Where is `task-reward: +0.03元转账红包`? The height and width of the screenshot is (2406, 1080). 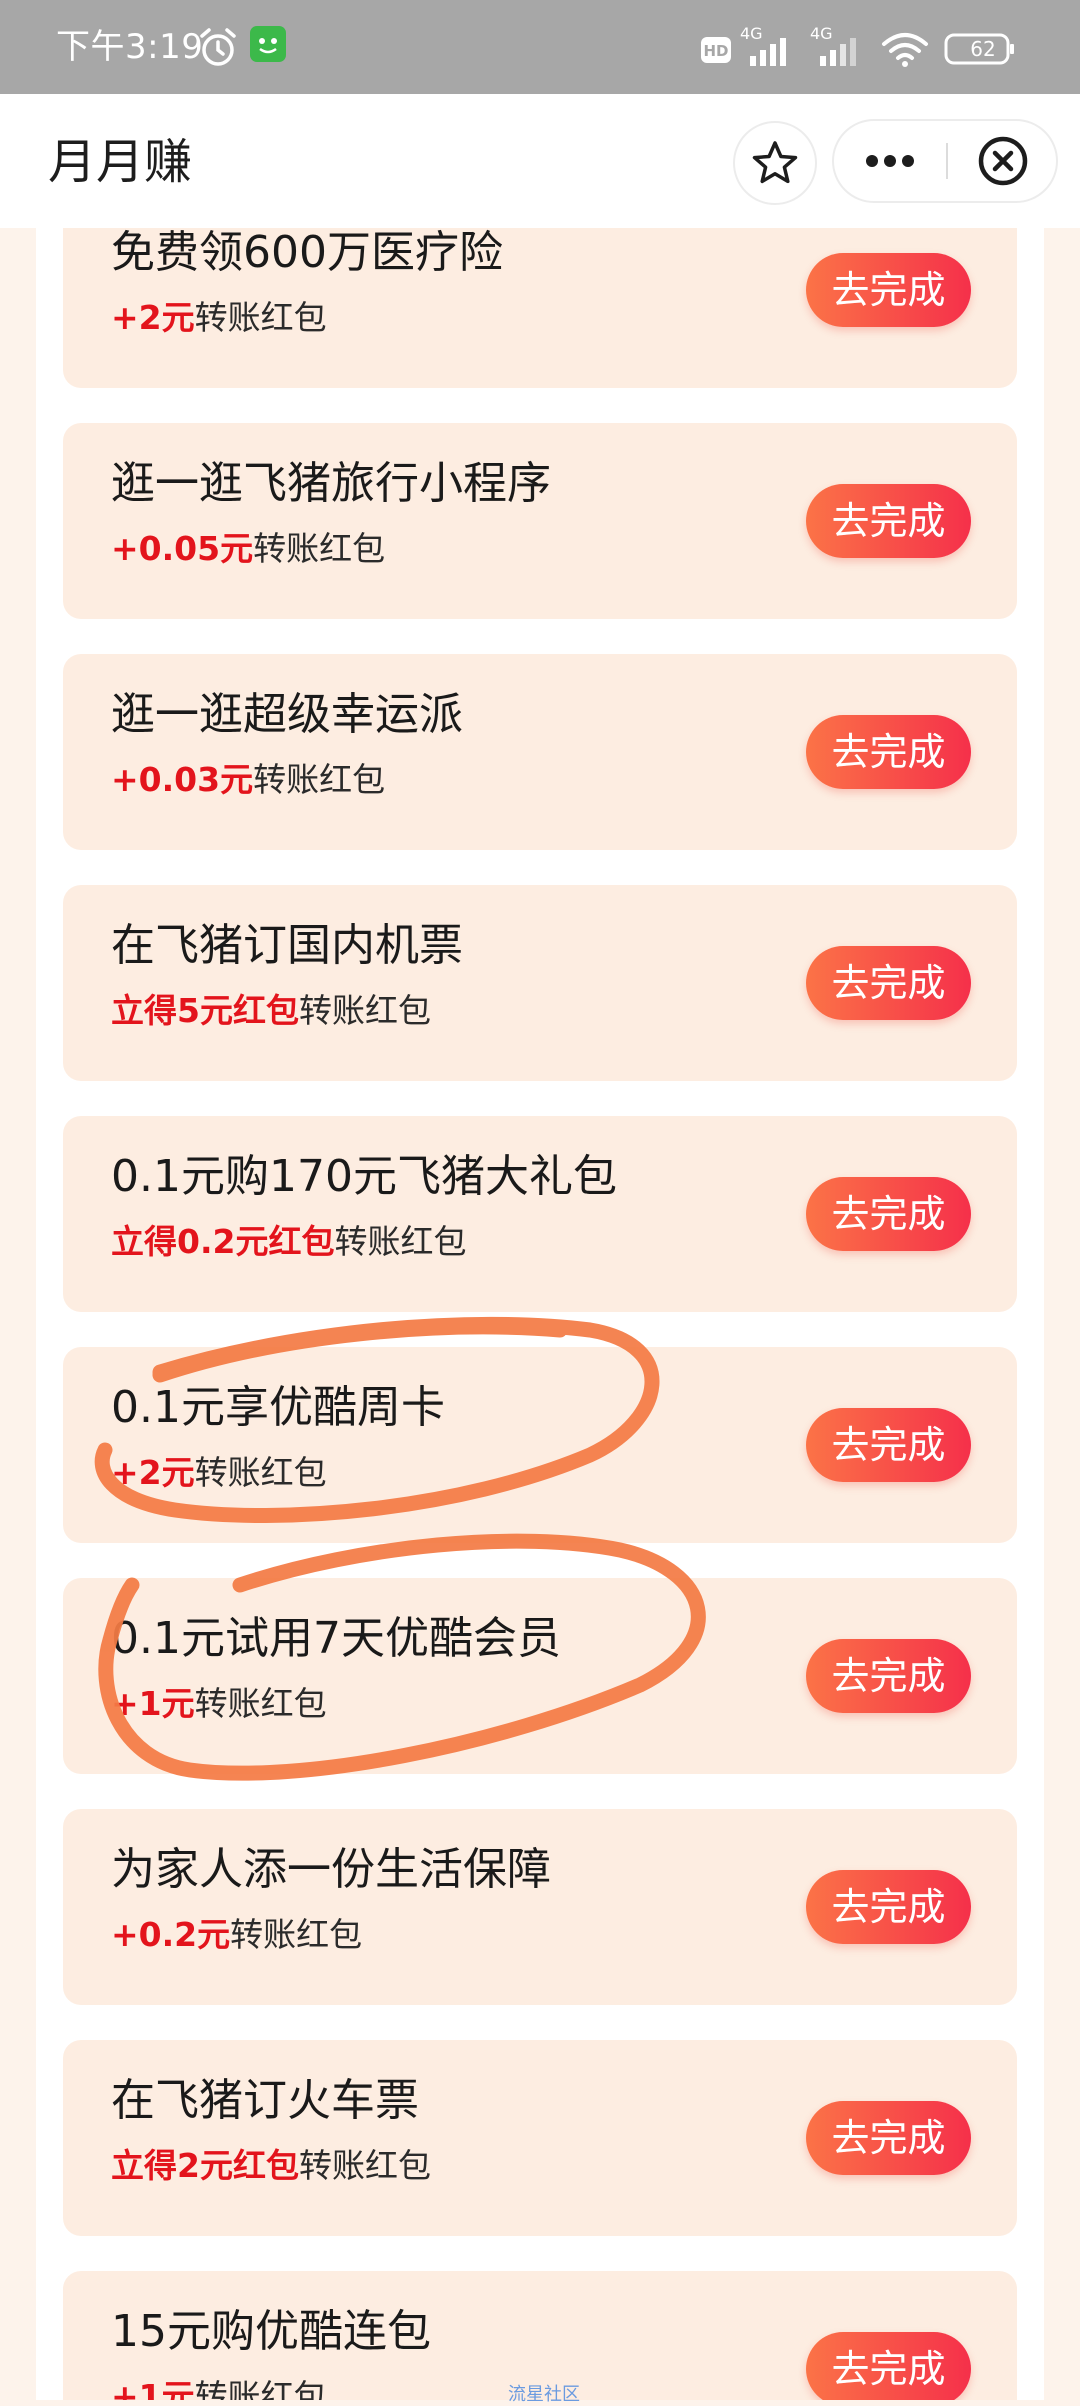 task-reward: +0.03元转账红包 is located at coordinates (248, 780).